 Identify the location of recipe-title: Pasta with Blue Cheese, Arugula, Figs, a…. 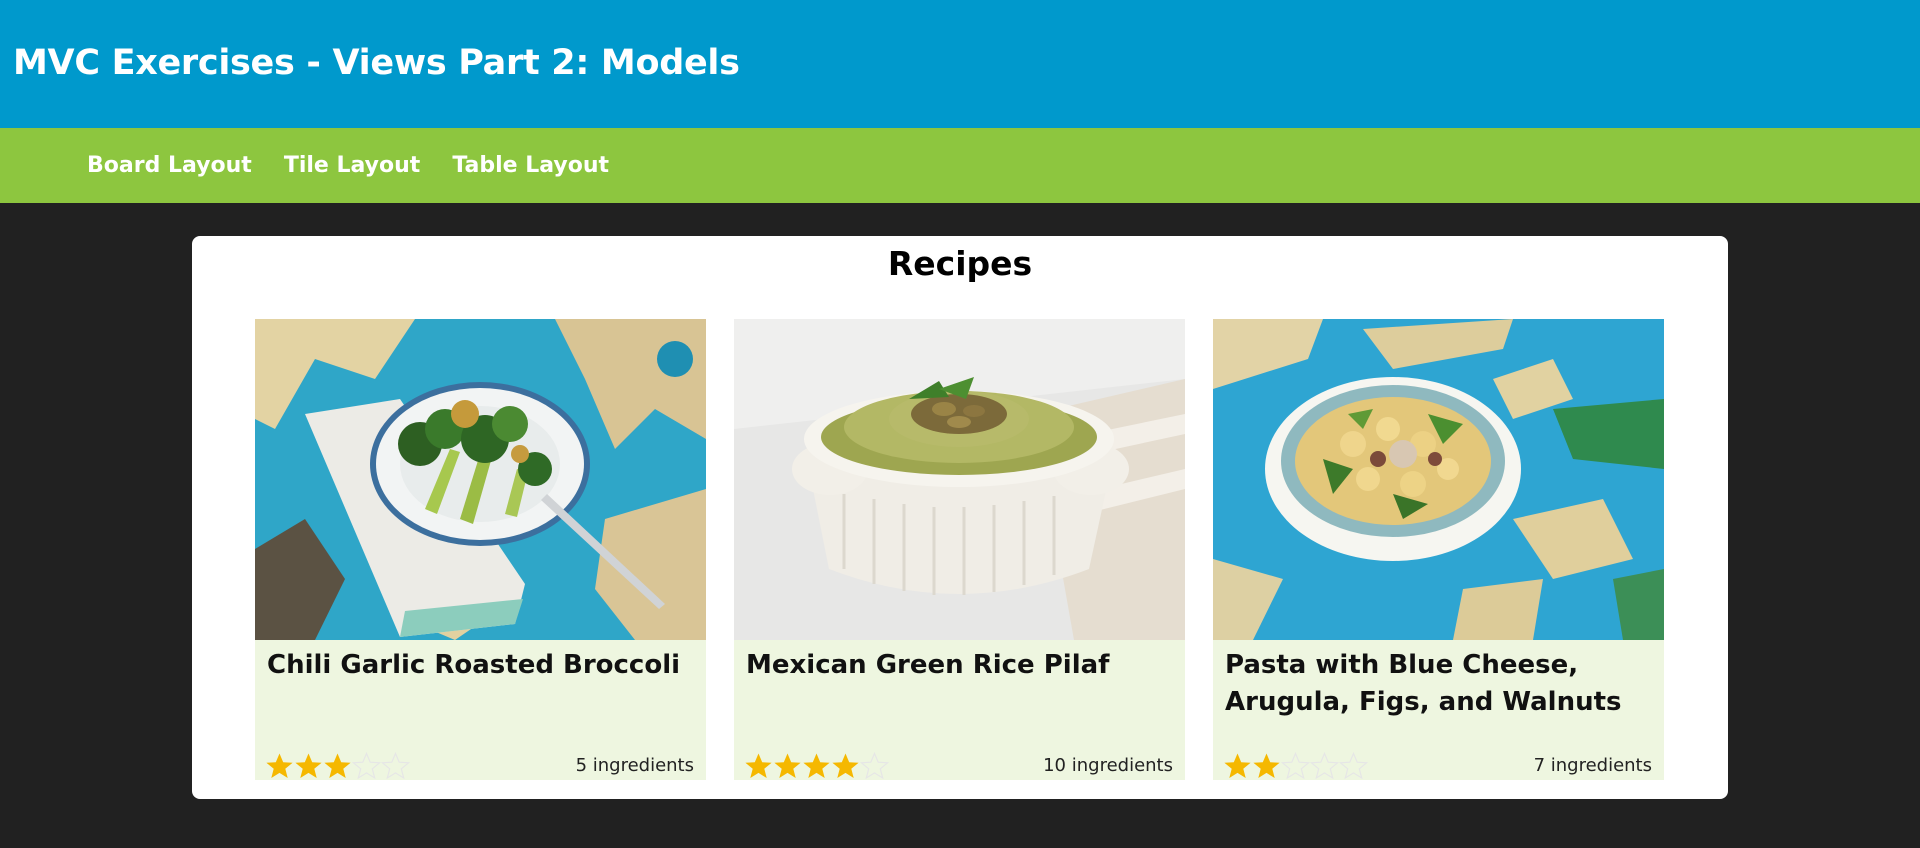
(1438, 684).